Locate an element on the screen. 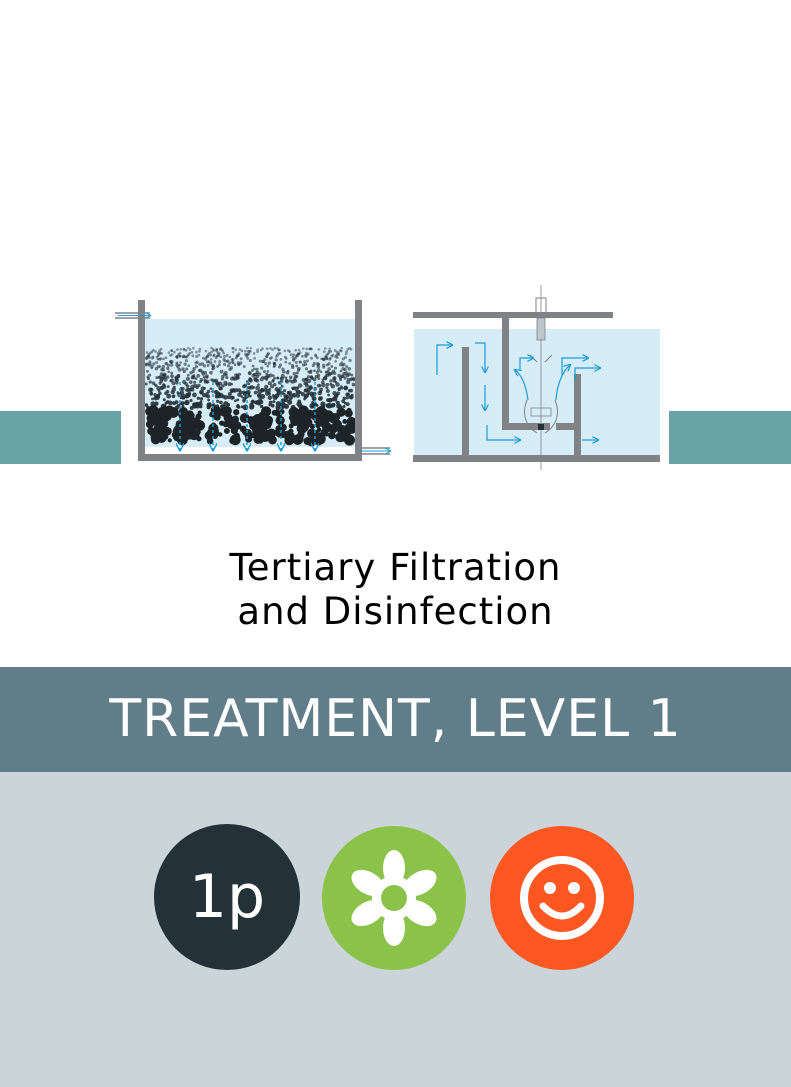 The width and height of the screenshot is (791, 1087). flower-icon is located at coordinates (394, 898).